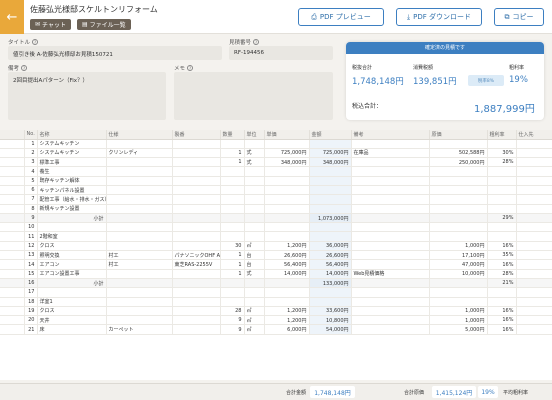  I want to click on notes-textarea: 2回目提出Aパターン（Fix？）, so click(87, 96).